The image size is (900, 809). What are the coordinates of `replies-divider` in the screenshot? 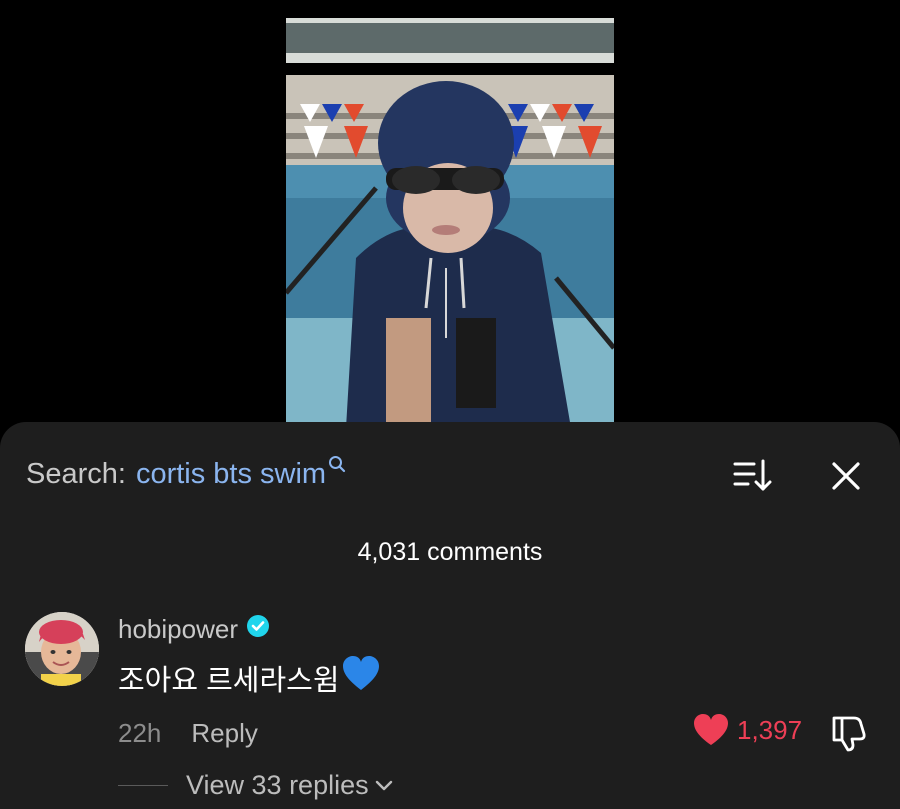 It's located at (143, 785).